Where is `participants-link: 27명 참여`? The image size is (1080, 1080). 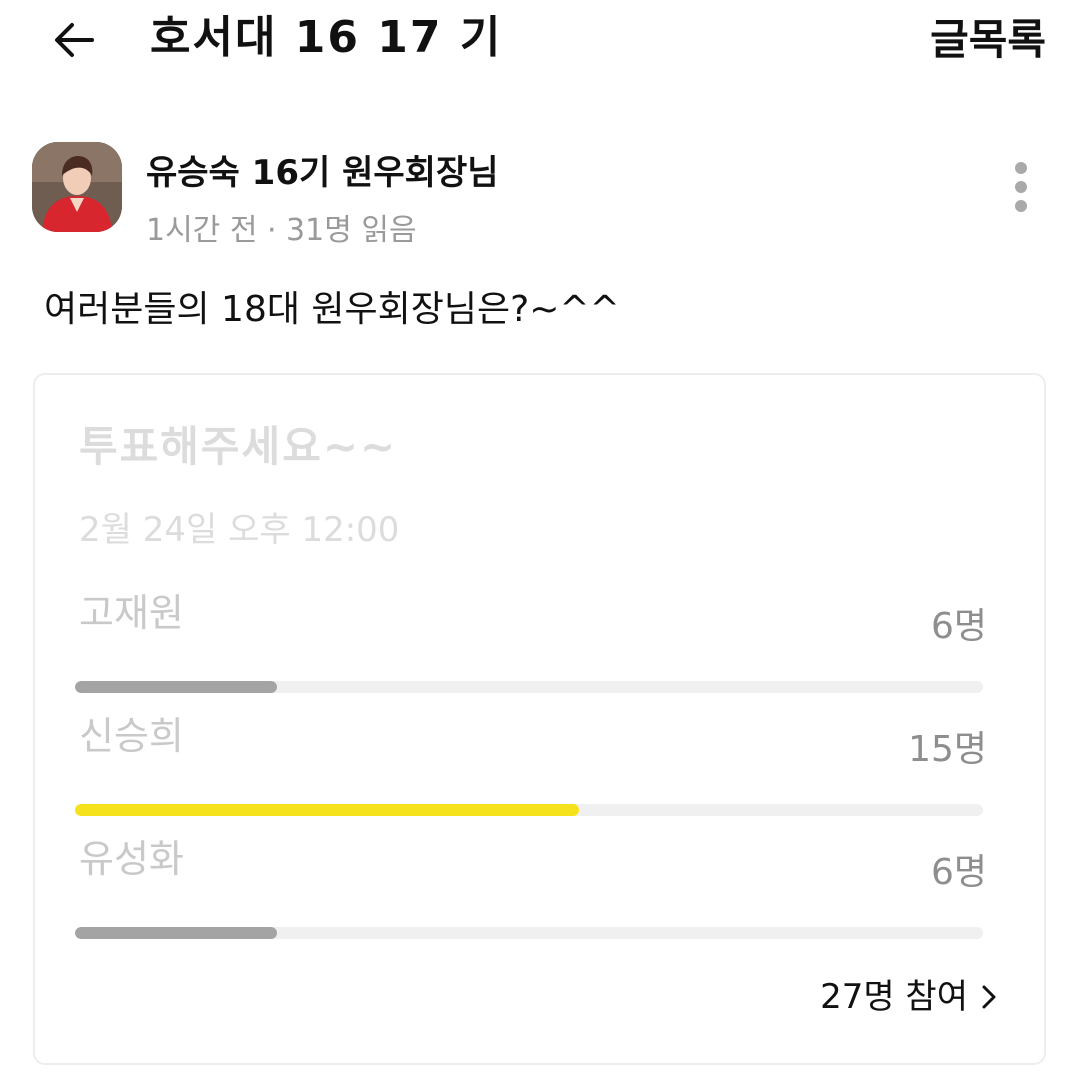
participants-link: 27명 참여 is located at coordinates (909, 997).